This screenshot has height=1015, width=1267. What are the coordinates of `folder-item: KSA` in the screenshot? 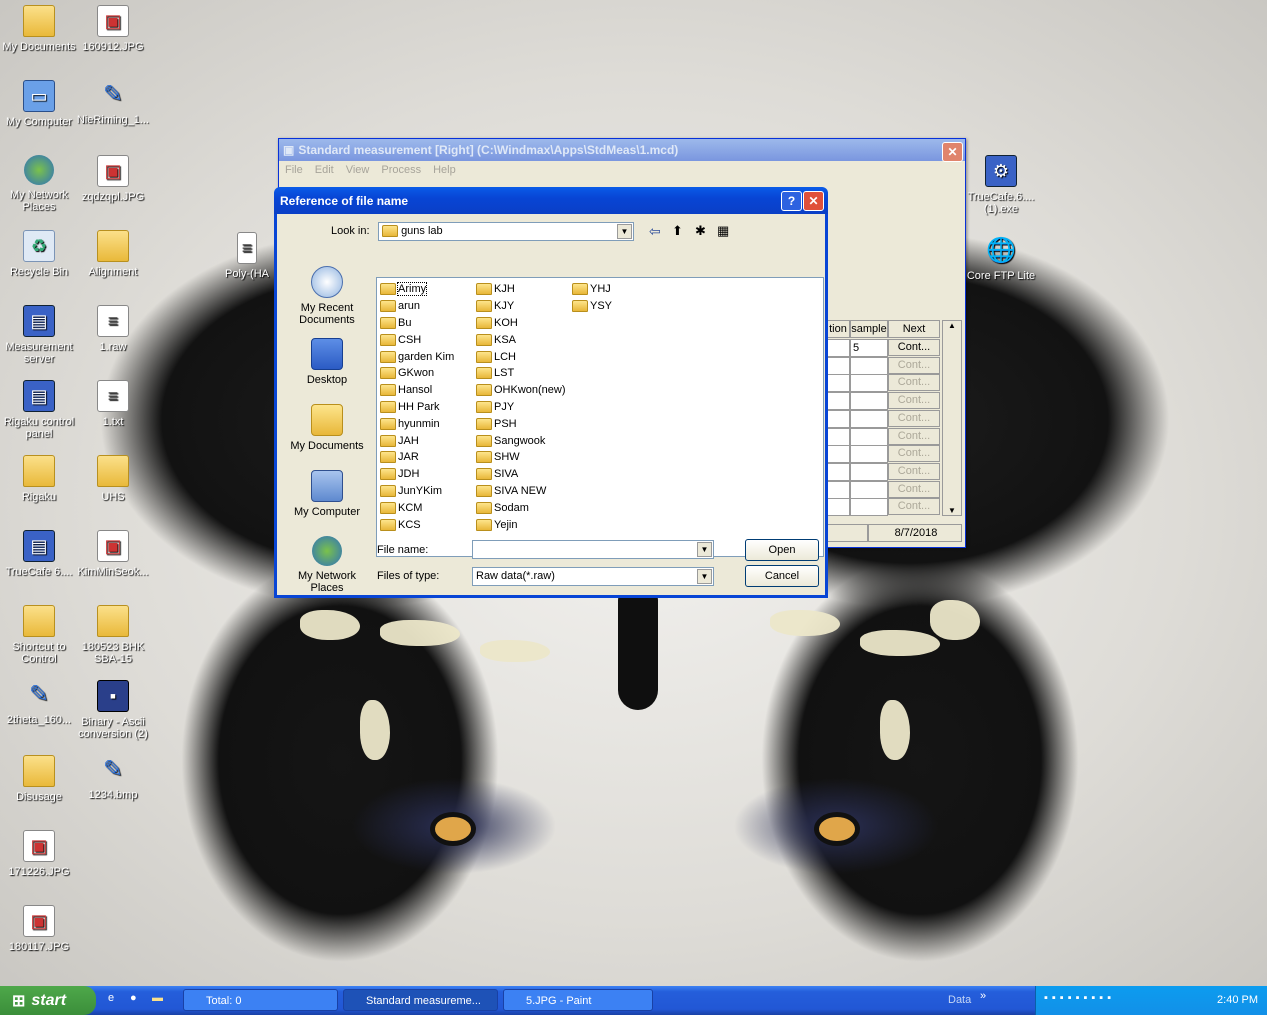 It's located at (521, 339).